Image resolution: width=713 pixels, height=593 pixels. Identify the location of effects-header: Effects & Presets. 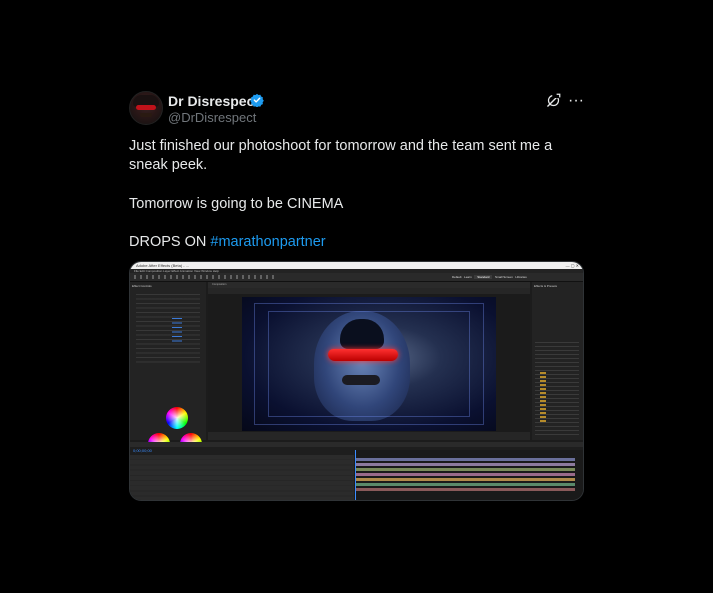
(545, 286).